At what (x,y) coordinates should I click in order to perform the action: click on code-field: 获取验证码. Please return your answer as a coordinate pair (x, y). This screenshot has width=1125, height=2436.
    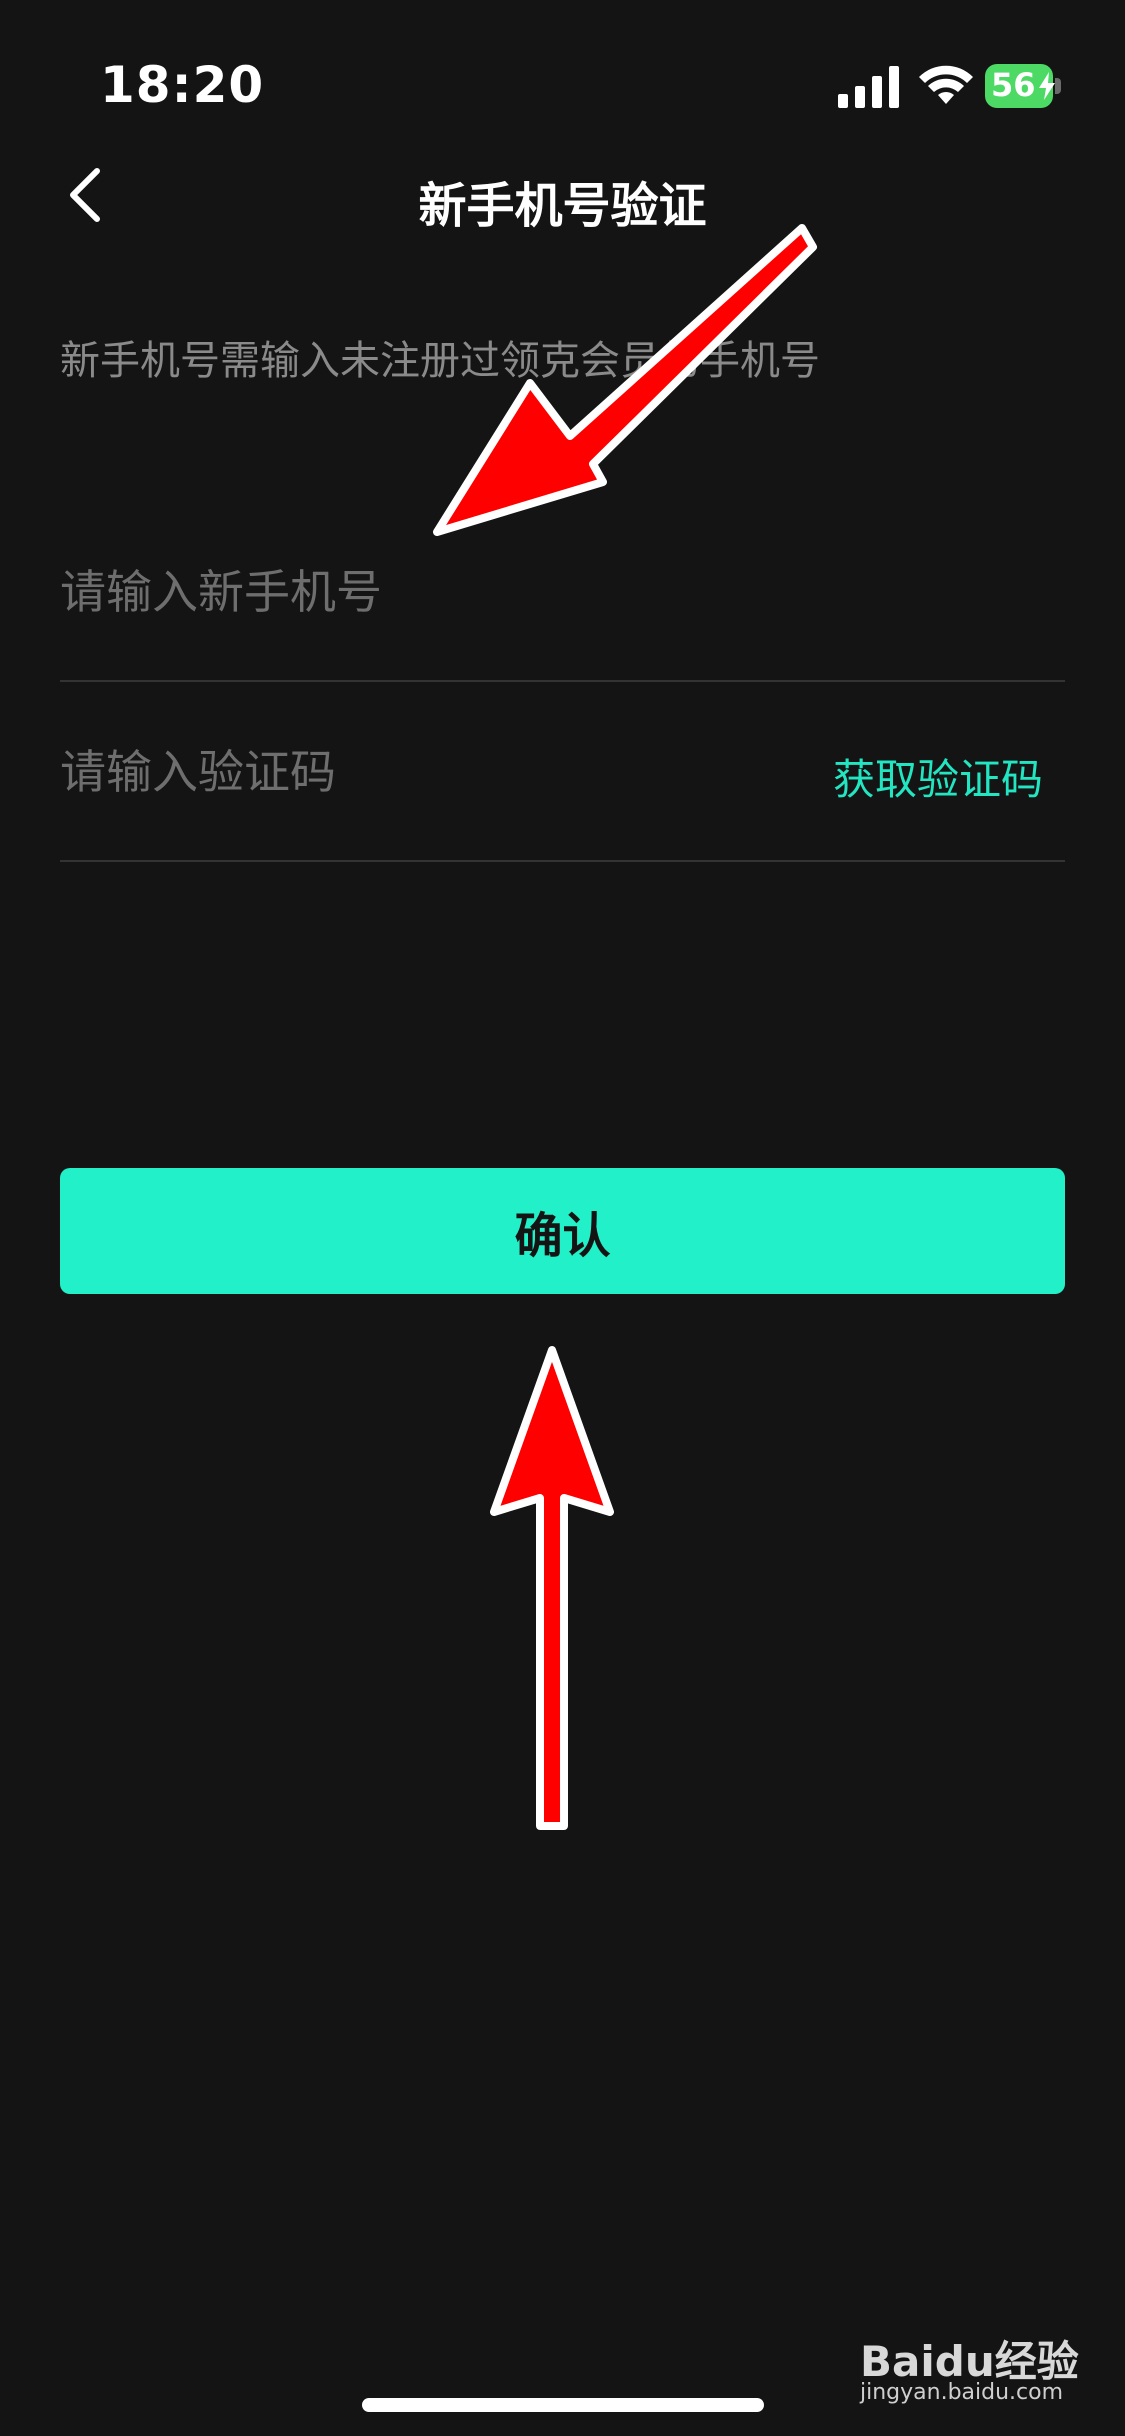
    Looking at the image, I should click on (562, 772).